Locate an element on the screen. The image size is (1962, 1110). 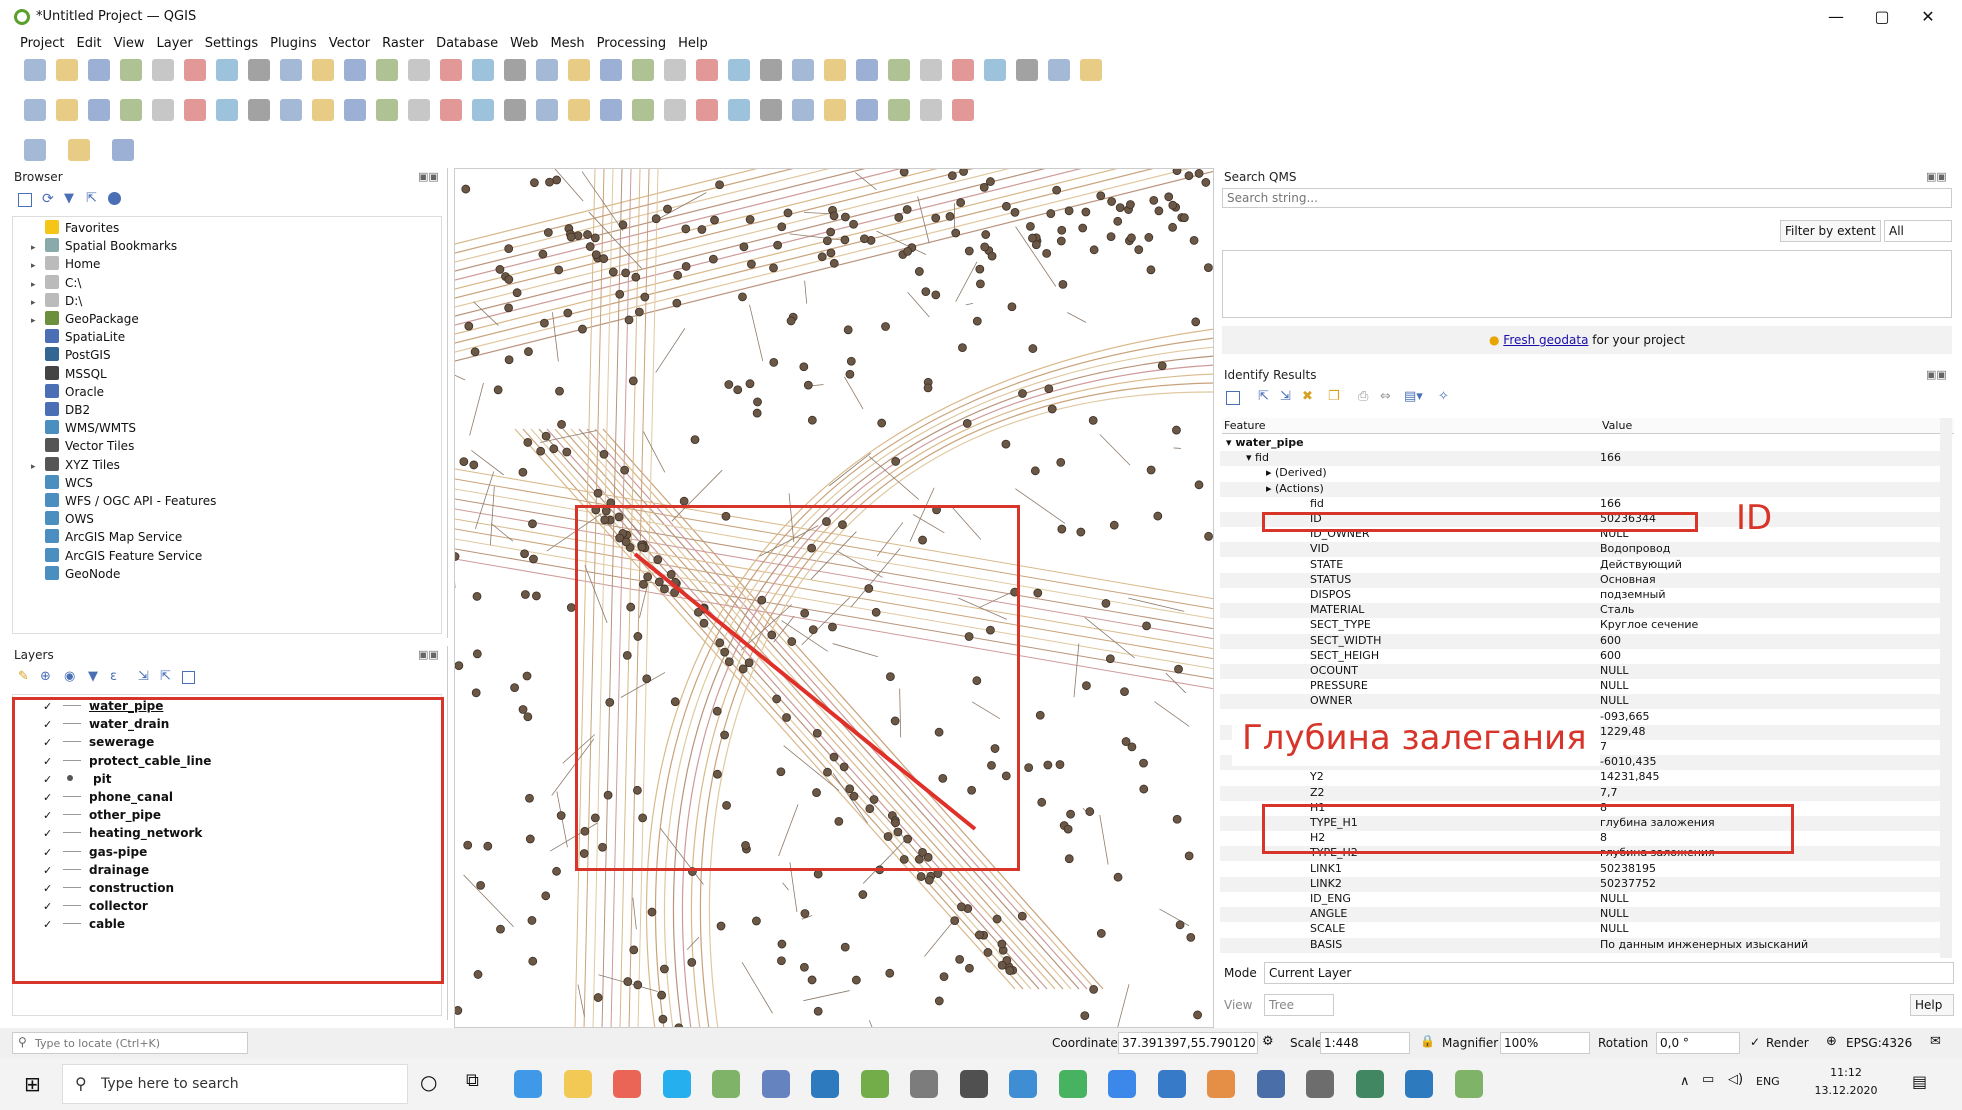
highlight-icon is located at coordinates (579, 110).